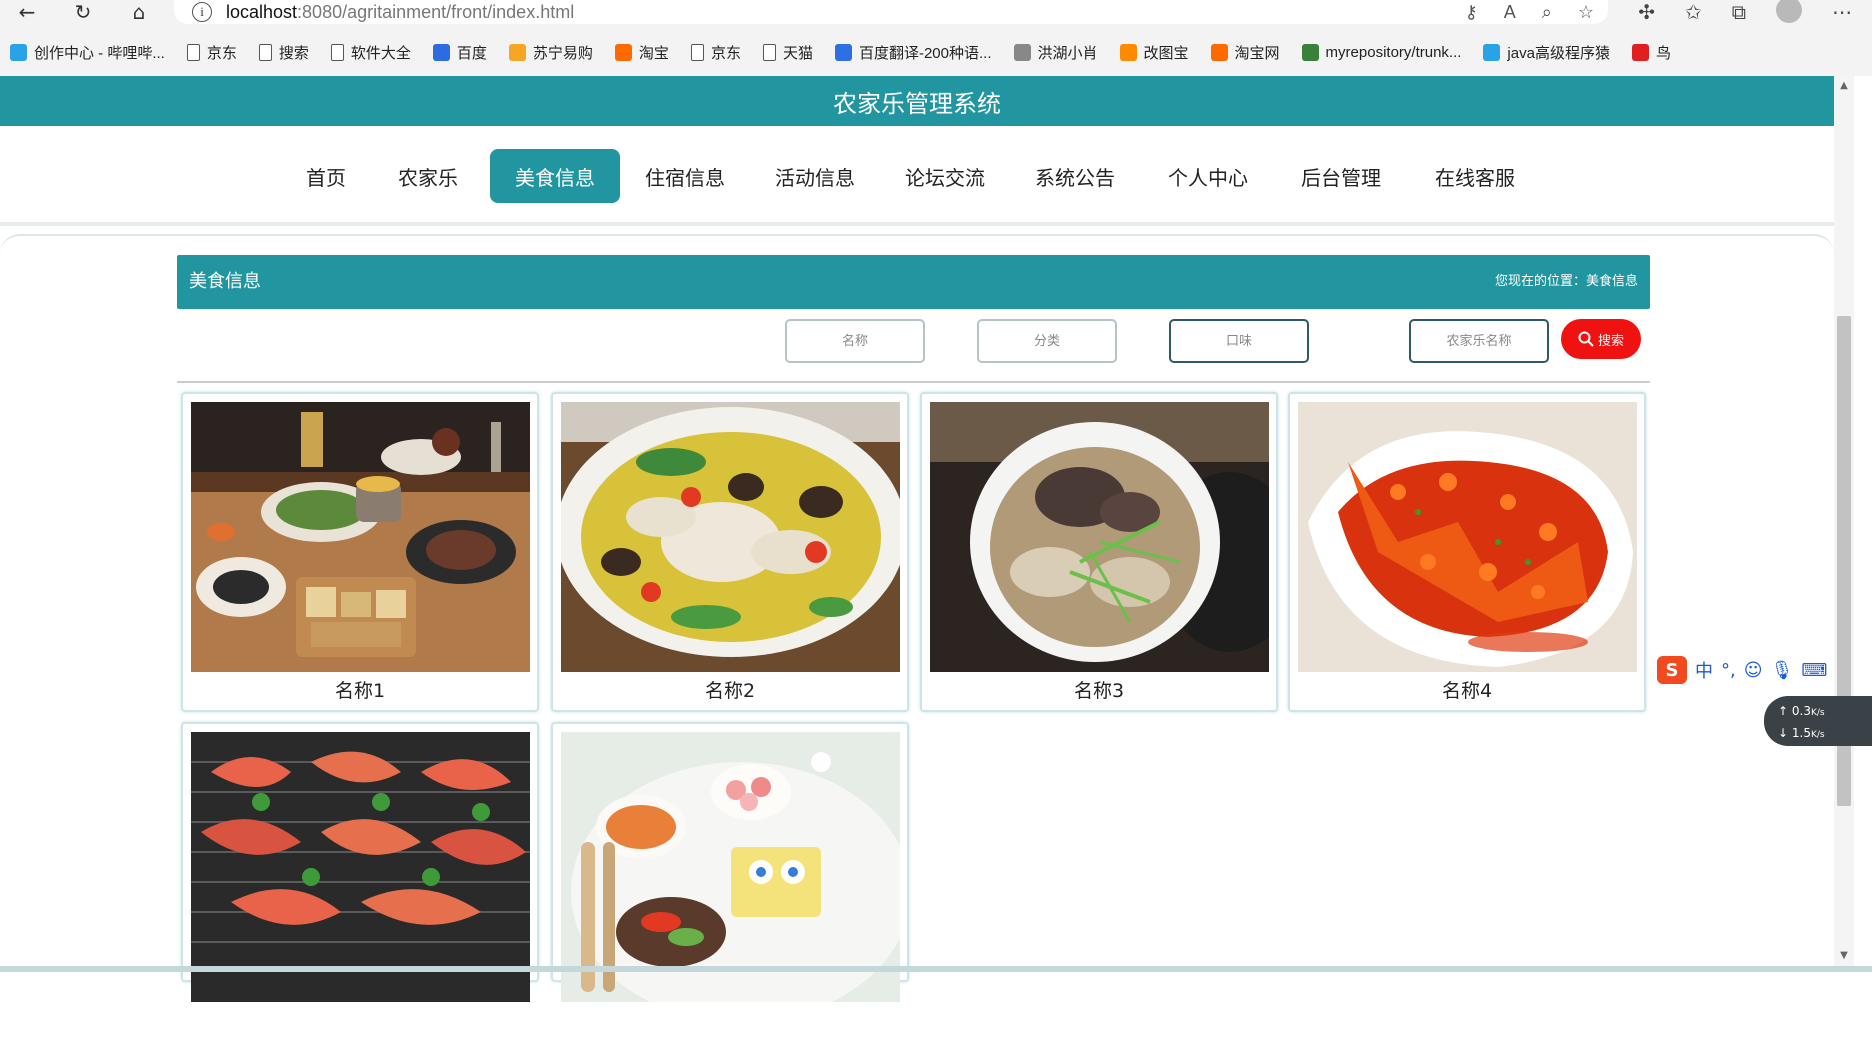  What do you see at coordinates (855, 341) in the screenshot?
I see `name-input` at bounding box center [855, 341].